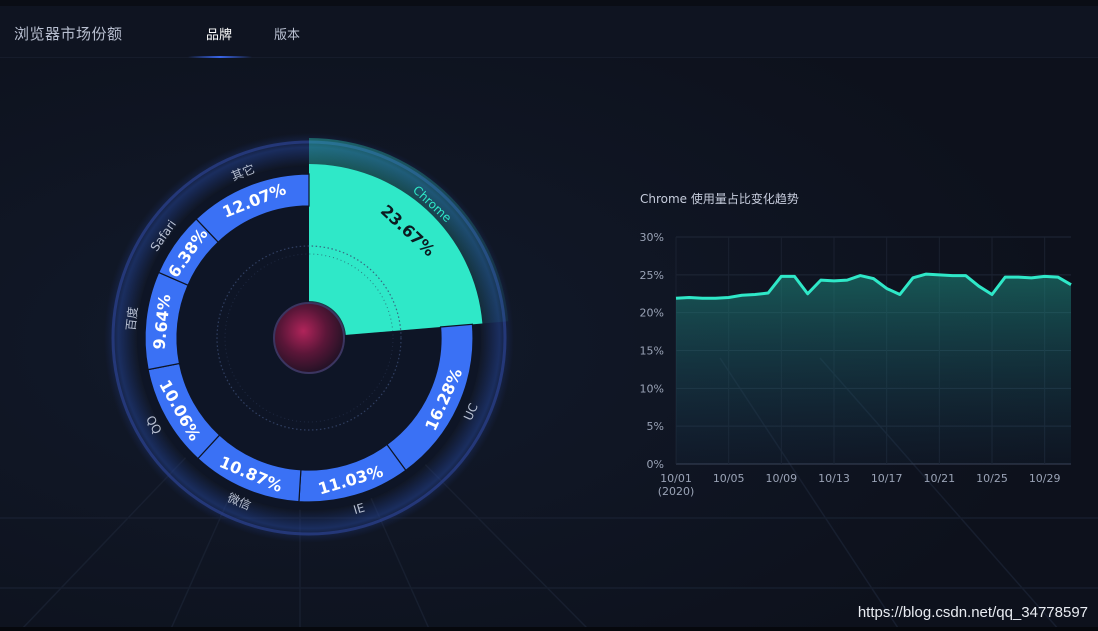 This screenshot has height=631, width=1098. What do you see at coordinates (287, 33) in the screenshot?
I see `tab-version: 版本` at bounding box center [287, 33].